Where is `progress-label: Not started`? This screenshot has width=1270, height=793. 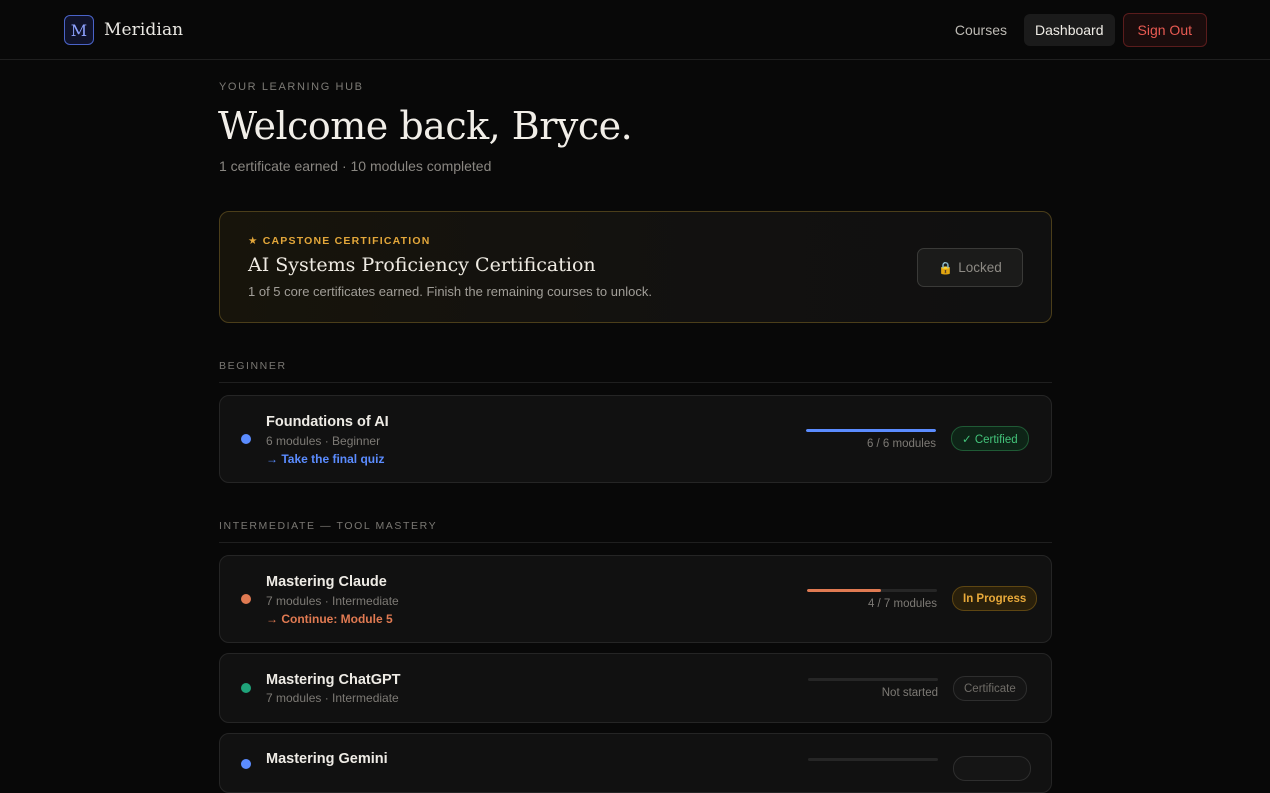 progress-label: Not started is located at coordinates (909, 693).